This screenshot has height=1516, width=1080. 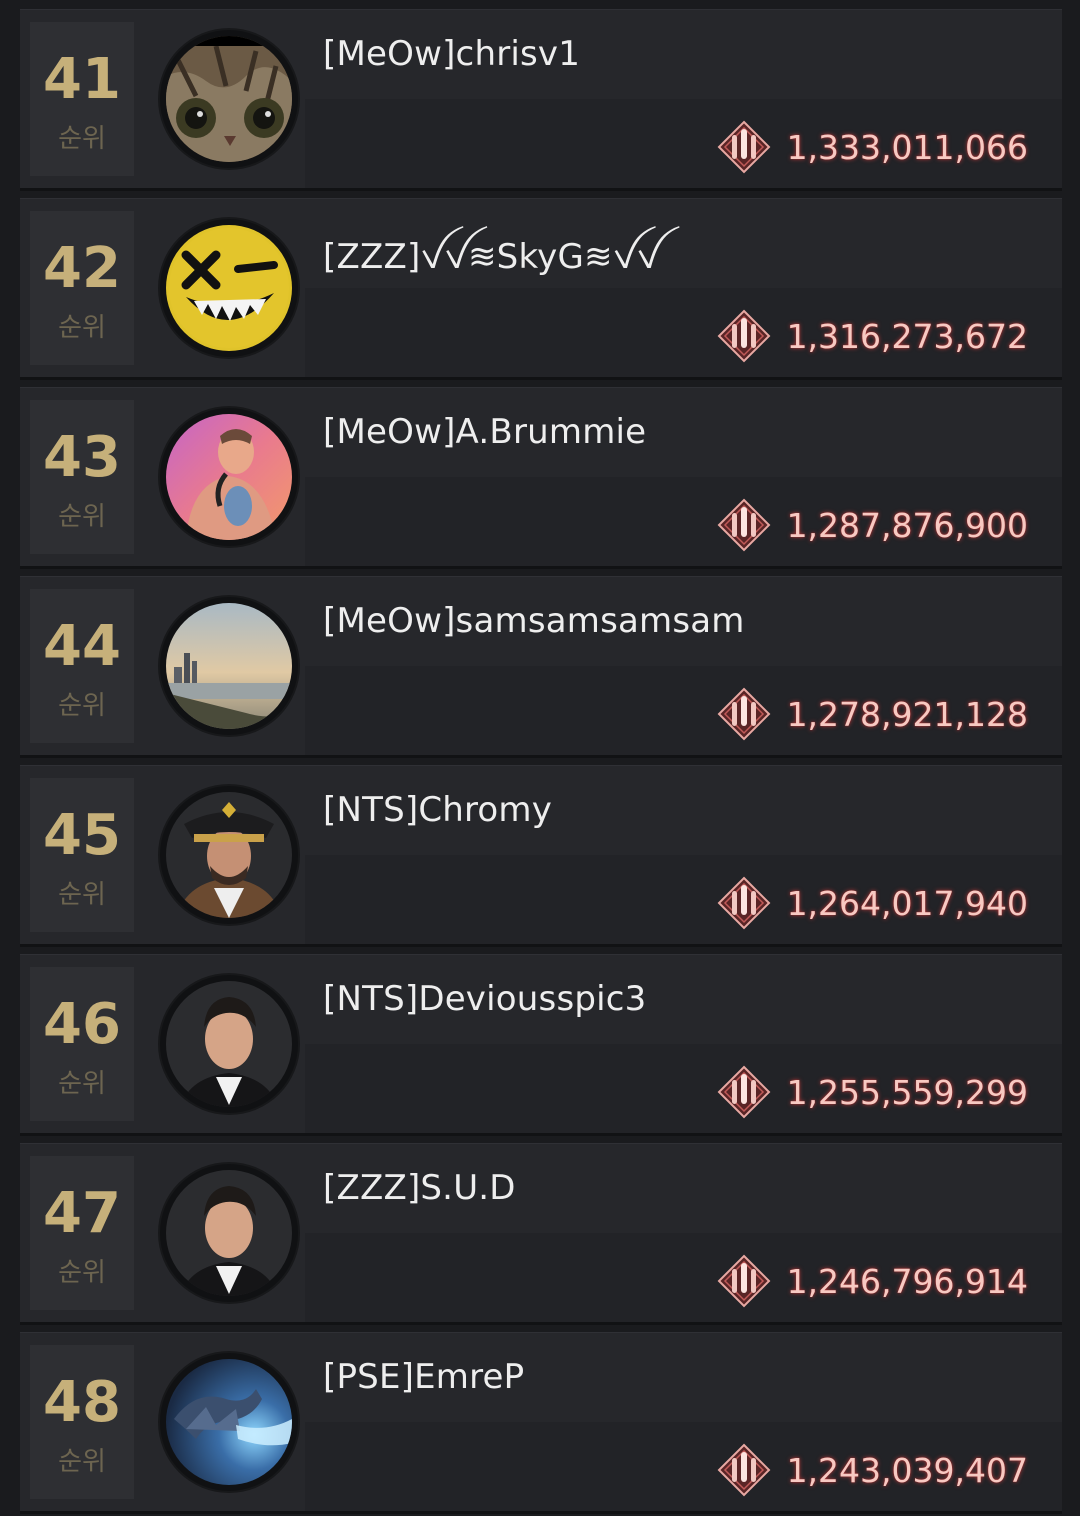 I want to click on rank-number: 42, so click(x=82, y=268).